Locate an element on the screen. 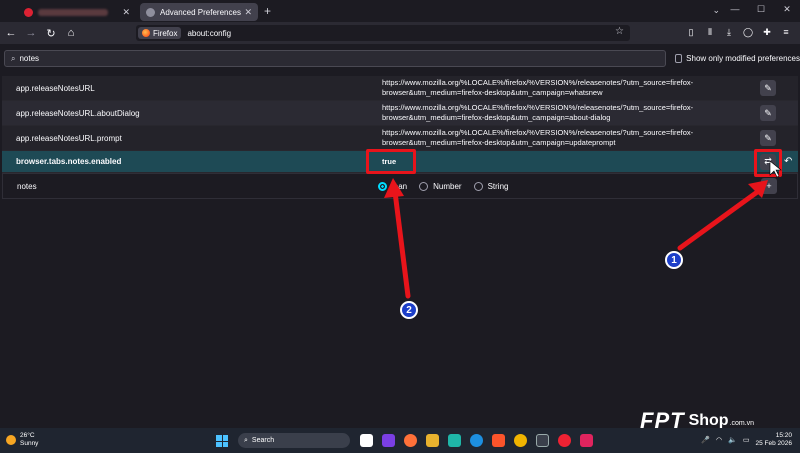 This screenshot has width=800, height=453. clock-time: 15:20 is located at coordinates (783, 435).